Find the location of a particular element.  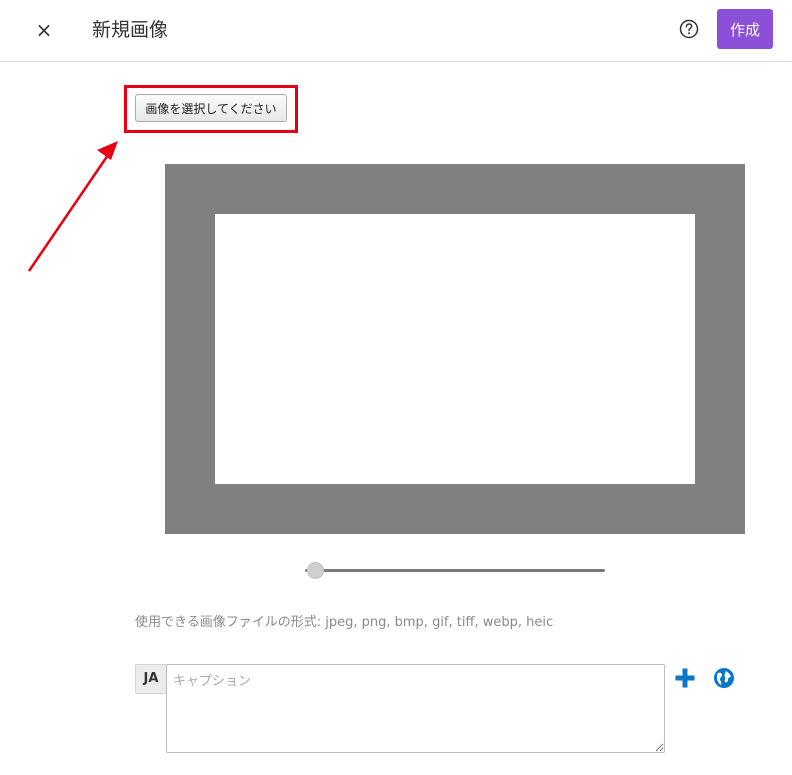

select-image-button: 画像を選択してください is located at coordinates (211, 108).